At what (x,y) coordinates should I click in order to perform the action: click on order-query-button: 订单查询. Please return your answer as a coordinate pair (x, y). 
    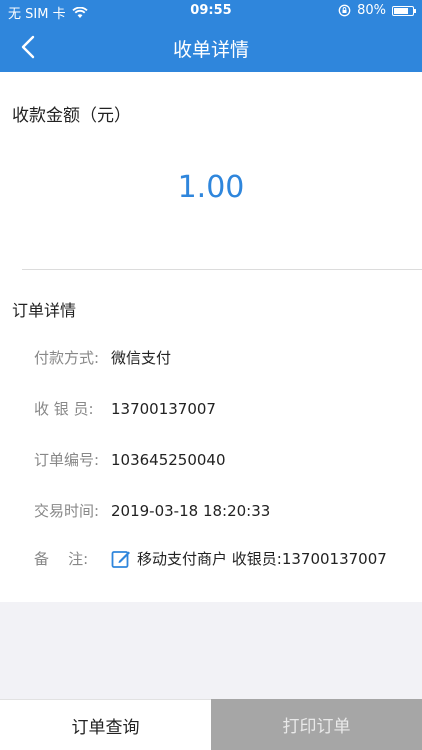
    Looking at the image, I should click on (105, 724).